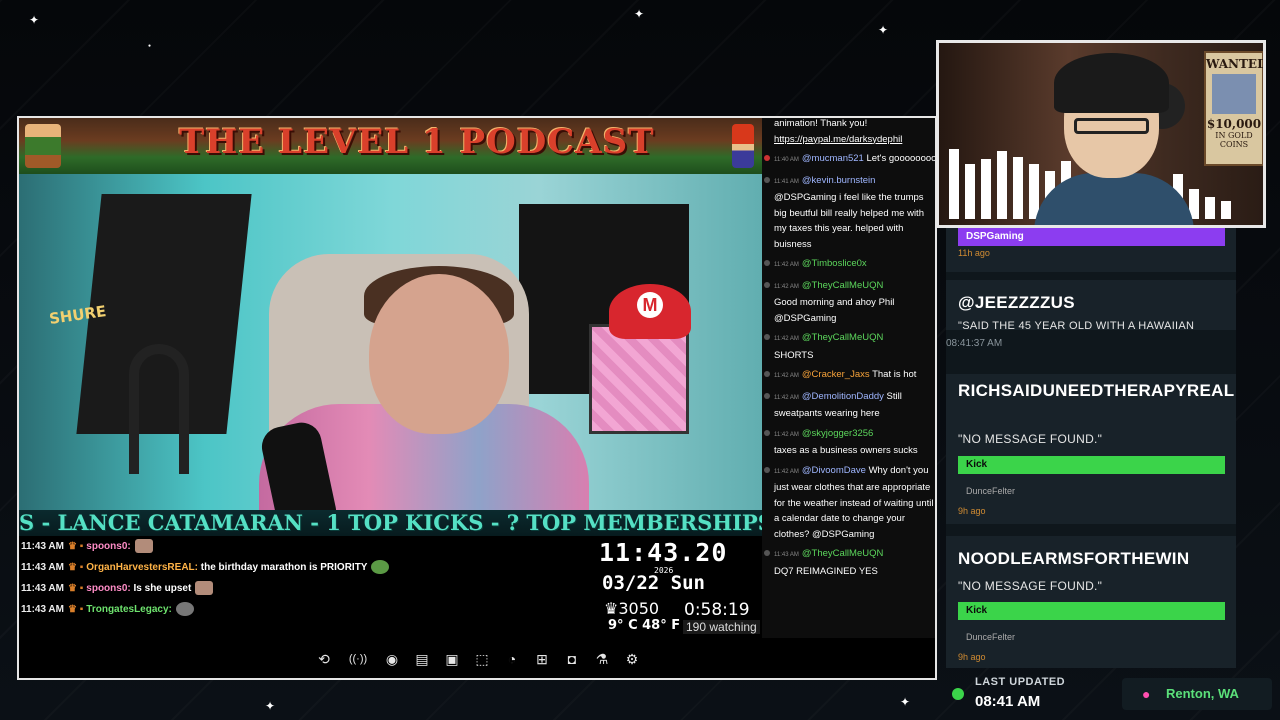  What do you see at coordinates (1076, 326) in the screenshot?
I see `alert-message: "SAID THE 45 YEAR OLD WITH A HAWAIIAN` at bounding box center [1076, 326].